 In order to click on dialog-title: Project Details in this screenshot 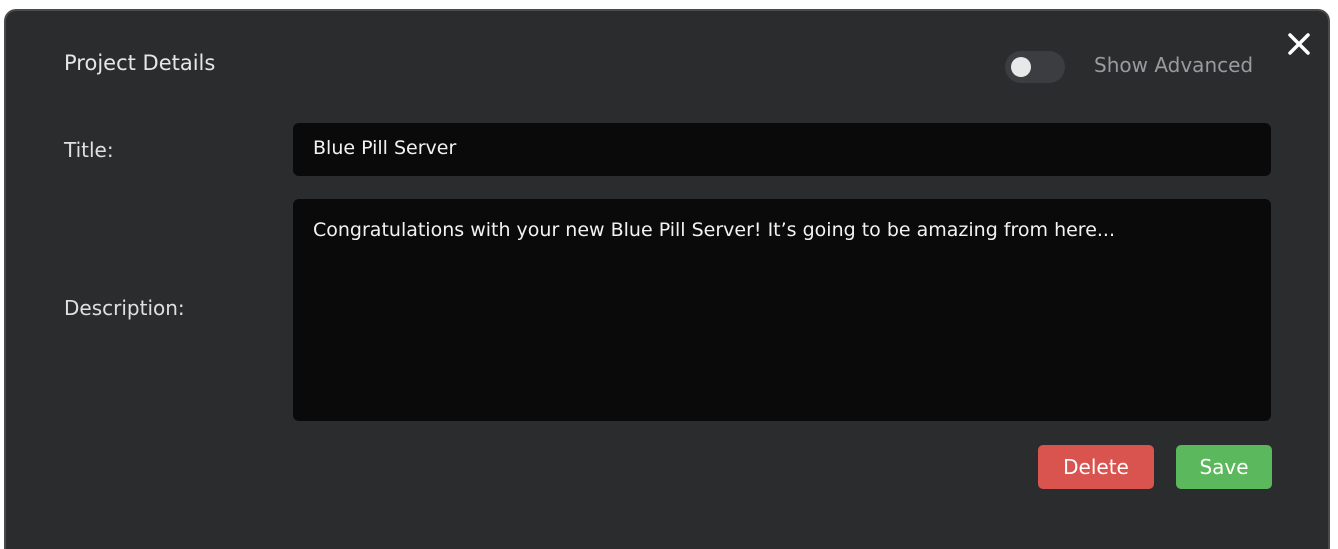, I will do `click(140, 63)`.